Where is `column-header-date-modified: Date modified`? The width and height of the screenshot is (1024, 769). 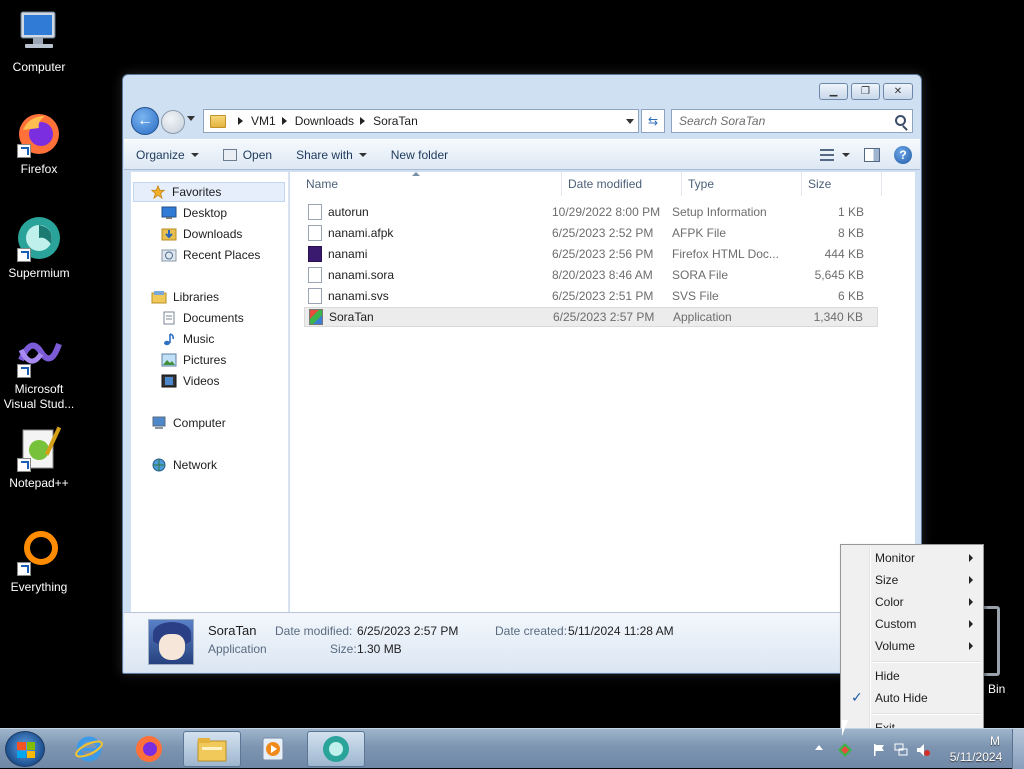
column-header-date-modified: Date modified is located at coordinates (622, 184).